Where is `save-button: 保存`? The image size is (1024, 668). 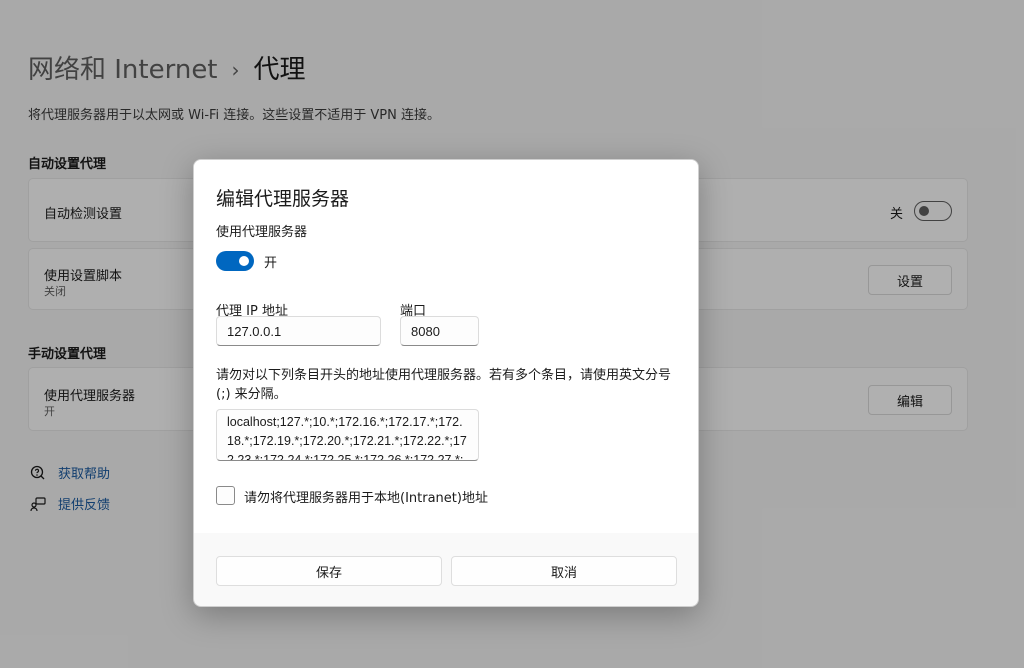
save-button: 保存 is located at coordinates (329, 571).